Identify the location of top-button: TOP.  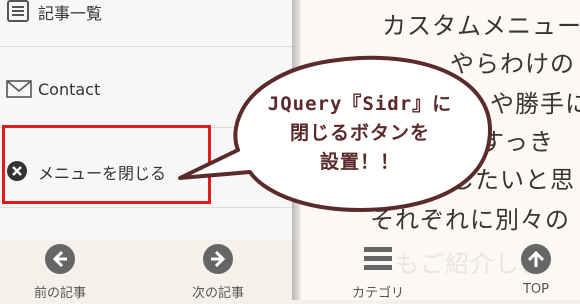
(535, 270).